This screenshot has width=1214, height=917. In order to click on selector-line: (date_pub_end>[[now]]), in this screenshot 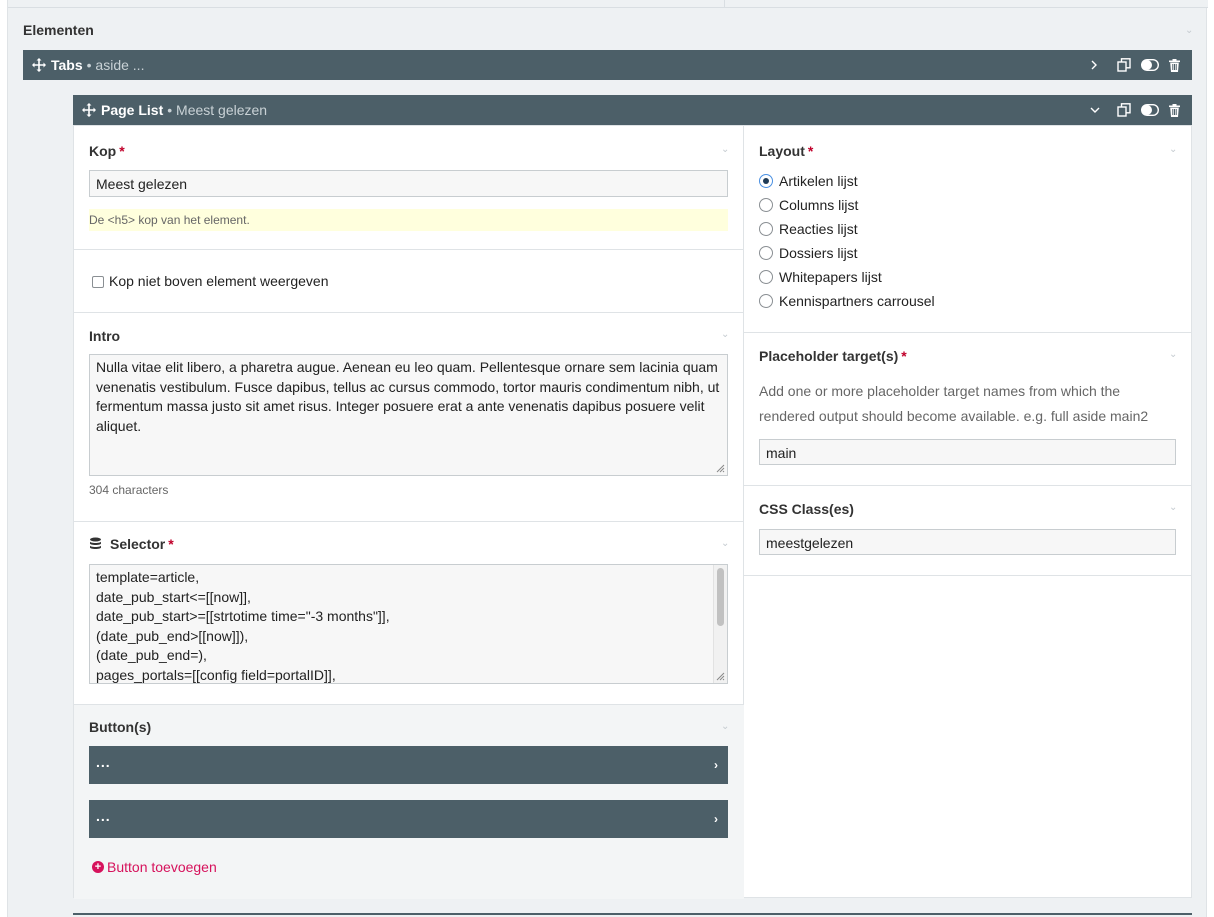, I will do `click(172, 635)`.